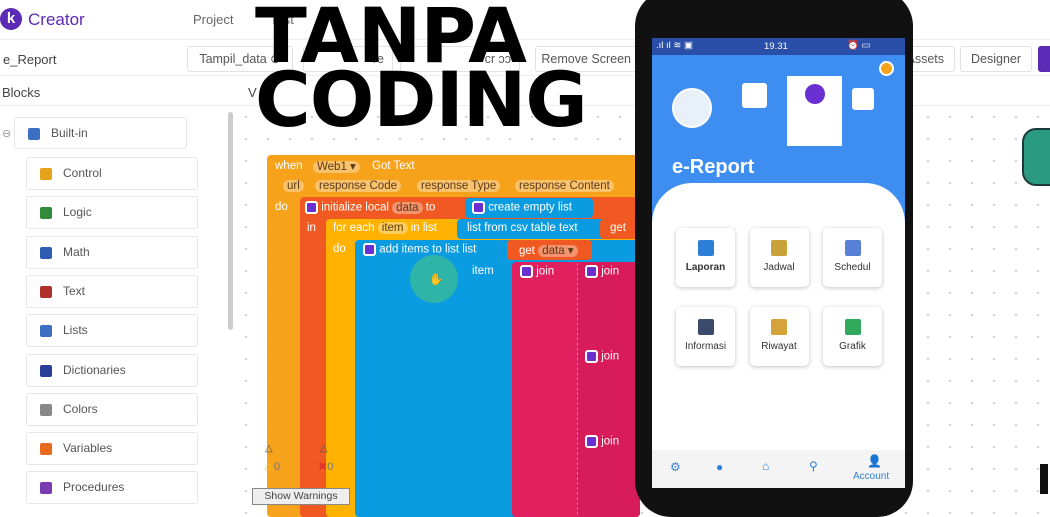  I want to click on menu-card-laporan: Laporan, so click(705, 257).